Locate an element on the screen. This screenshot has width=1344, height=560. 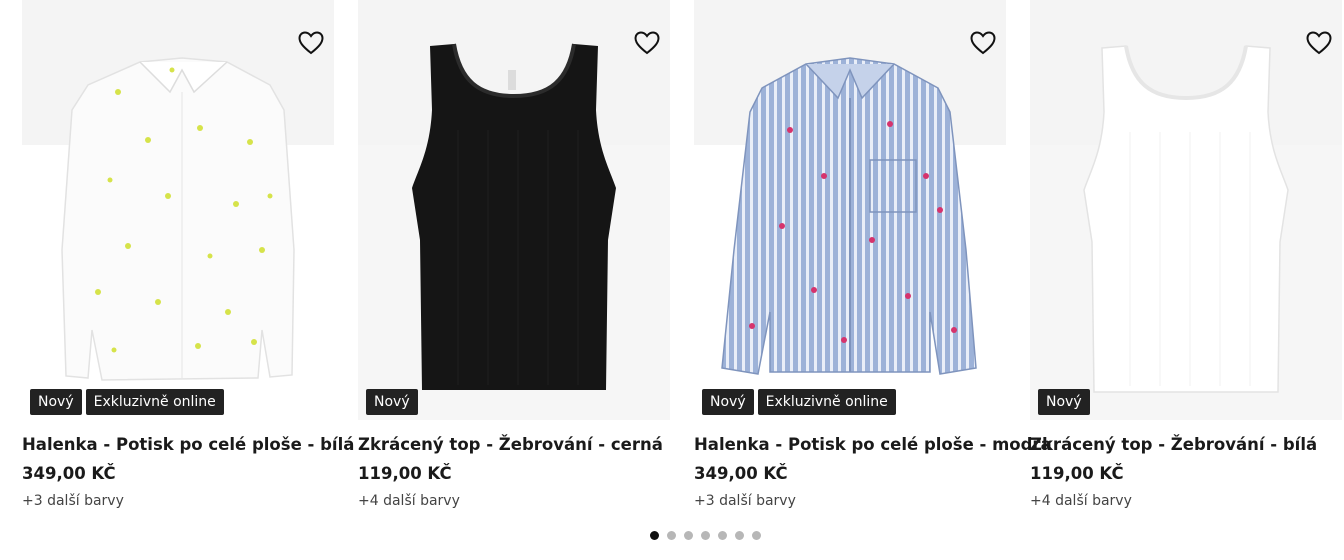
product-title: Halenka - Potisk po celé ploše - modra is located at coordinates (873, 445).